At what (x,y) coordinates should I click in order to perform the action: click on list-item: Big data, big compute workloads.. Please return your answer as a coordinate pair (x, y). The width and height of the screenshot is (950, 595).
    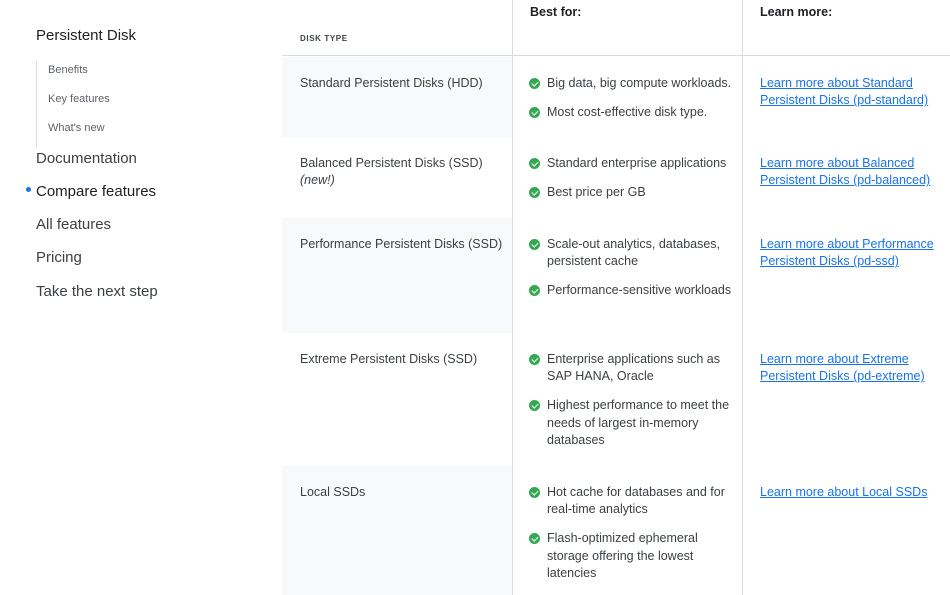
    Looking at the image, I should click on (635, 83).